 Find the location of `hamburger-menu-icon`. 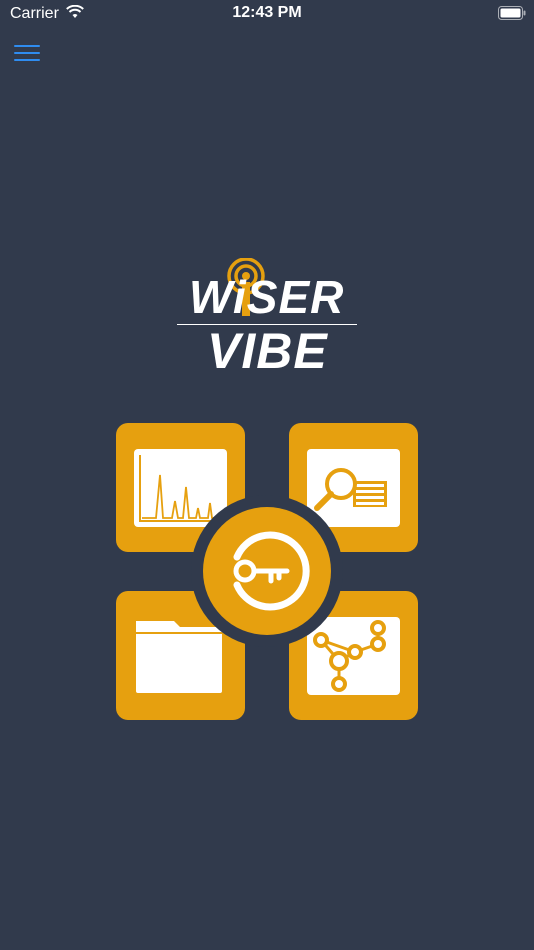

hamburger-menu-icon is located at coordinates (27, 54).